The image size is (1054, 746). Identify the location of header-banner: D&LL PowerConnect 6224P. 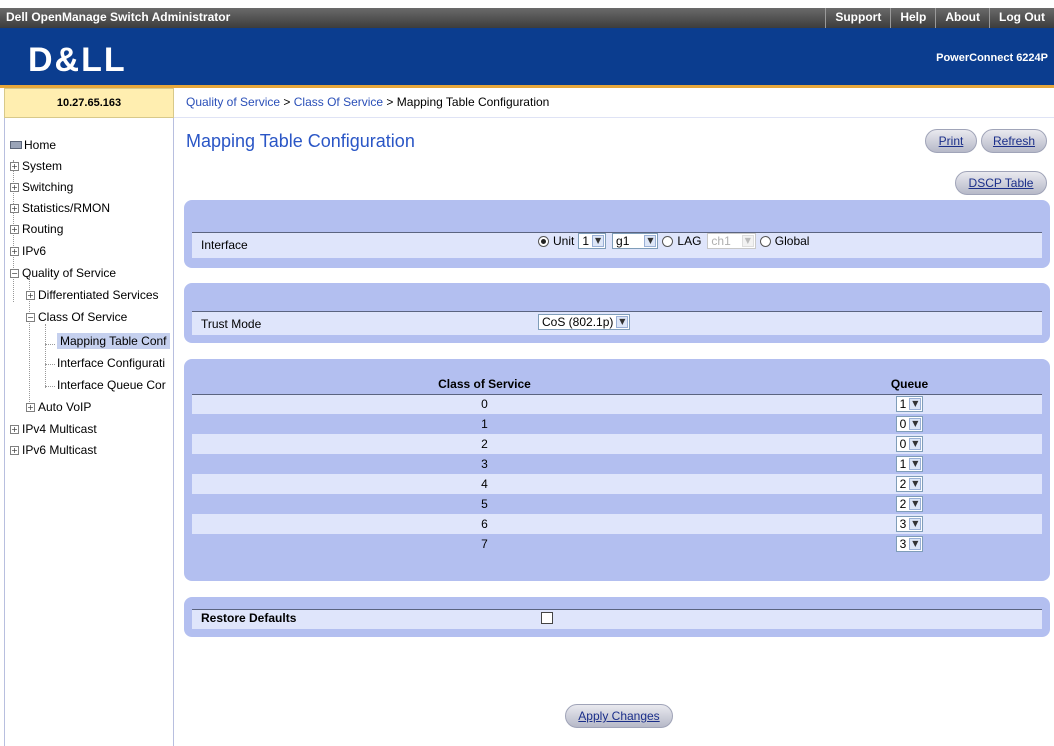
(527, 58).